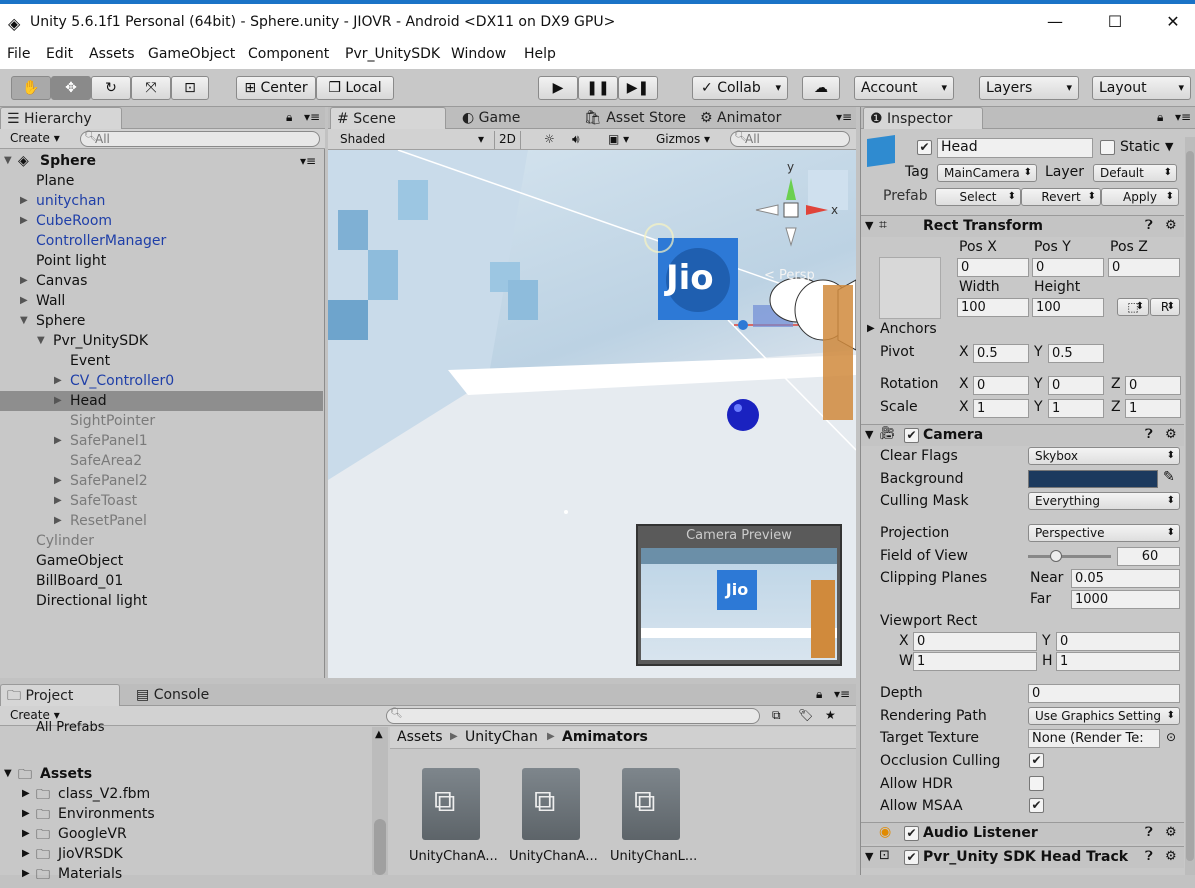 This screenshot has height=888, width=1195. I want to click on project-search-input, so click(573, 716).